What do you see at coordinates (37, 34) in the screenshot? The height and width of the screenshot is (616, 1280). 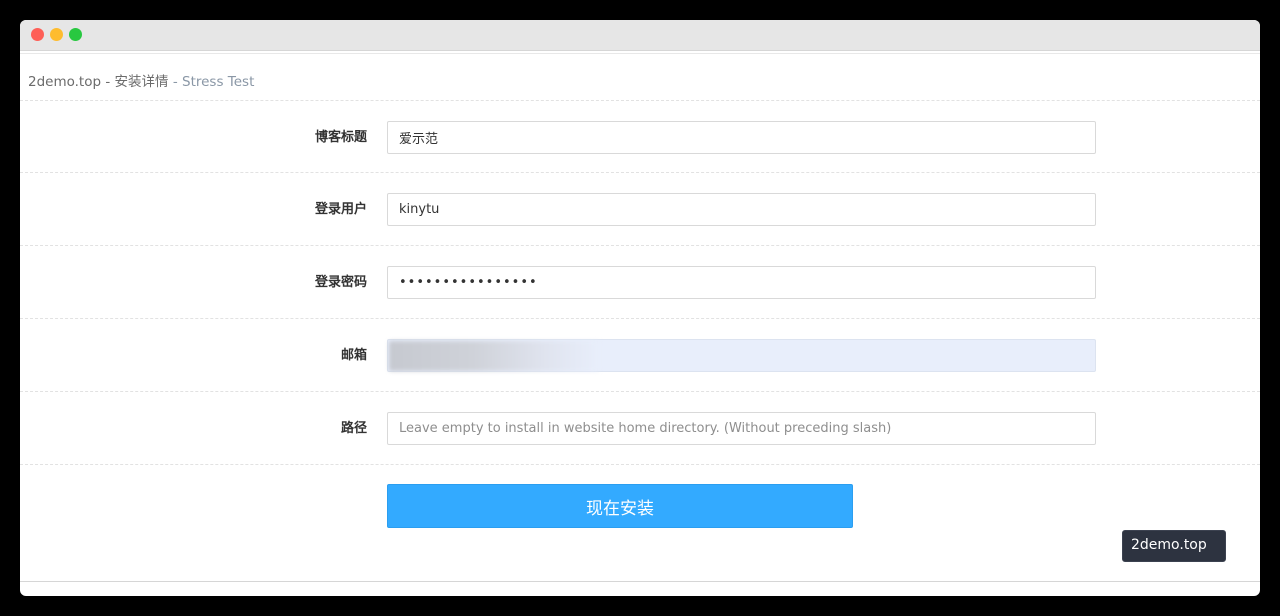 I see `close-window-icon` at bounding box center [37, 34].